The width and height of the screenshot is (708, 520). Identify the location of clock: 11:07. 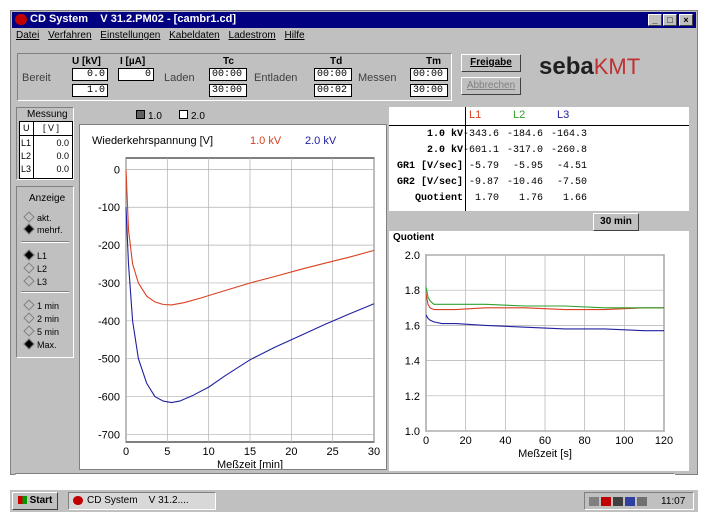
(673, 501).